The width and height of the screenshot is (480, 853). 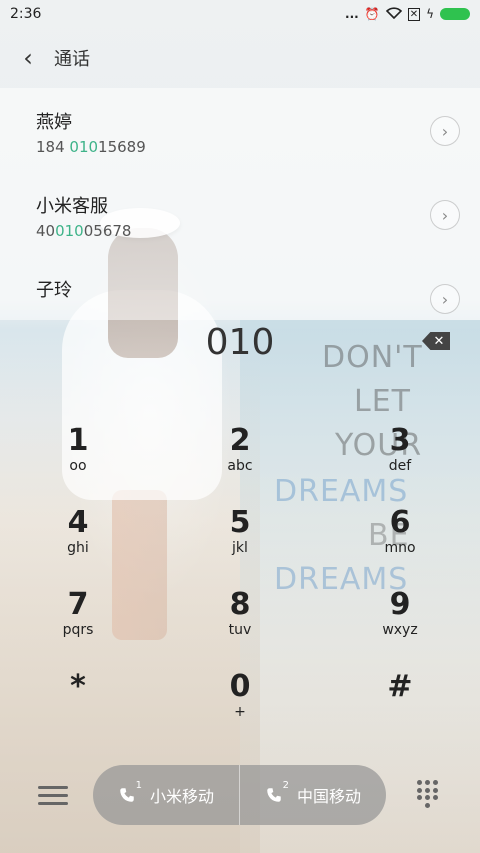 I want to click on contact-name: 燕婷, so click(x=54, y=122).